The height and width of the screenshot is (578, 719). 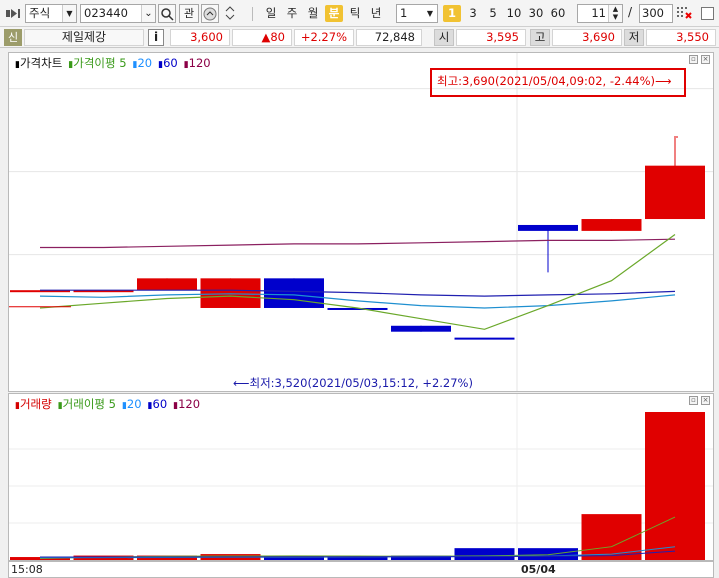 I want to click on spin-arrows-icon: ▲ ▼, so click(x=615, y=13).